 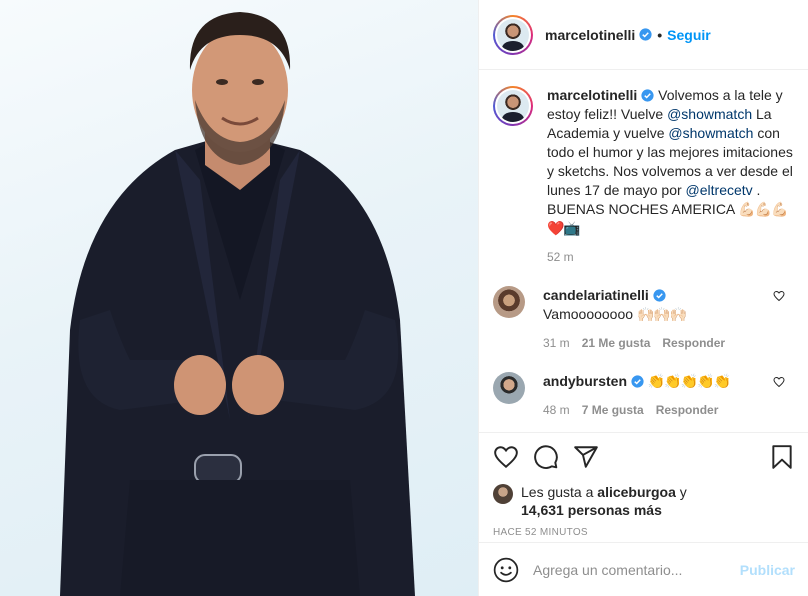 I want to click on comment-likes: 7 Me gusta, so click(x=613, y=410).